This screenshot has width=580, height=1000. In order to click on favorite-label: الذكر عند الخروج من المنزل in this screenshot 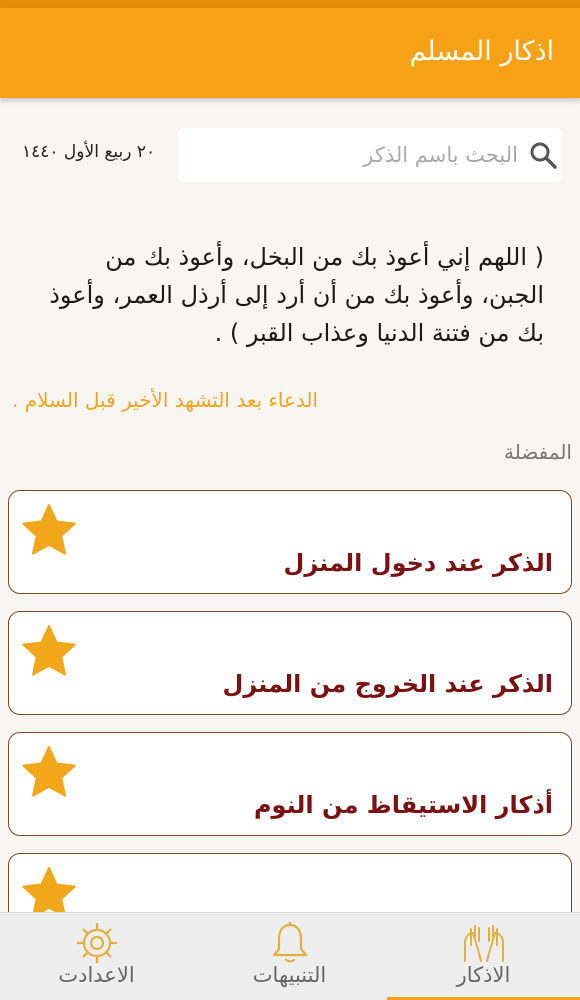, I will do `click(387, 684)`.